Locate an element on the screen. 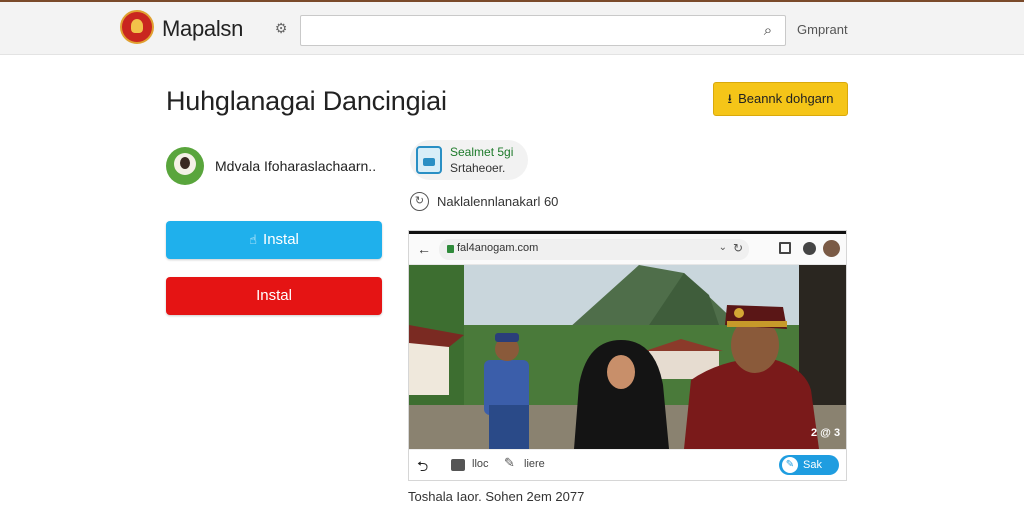 The height and width of the screenshot is (512, 1024). photo-hat-emblem is located at coordinates (739, 313).